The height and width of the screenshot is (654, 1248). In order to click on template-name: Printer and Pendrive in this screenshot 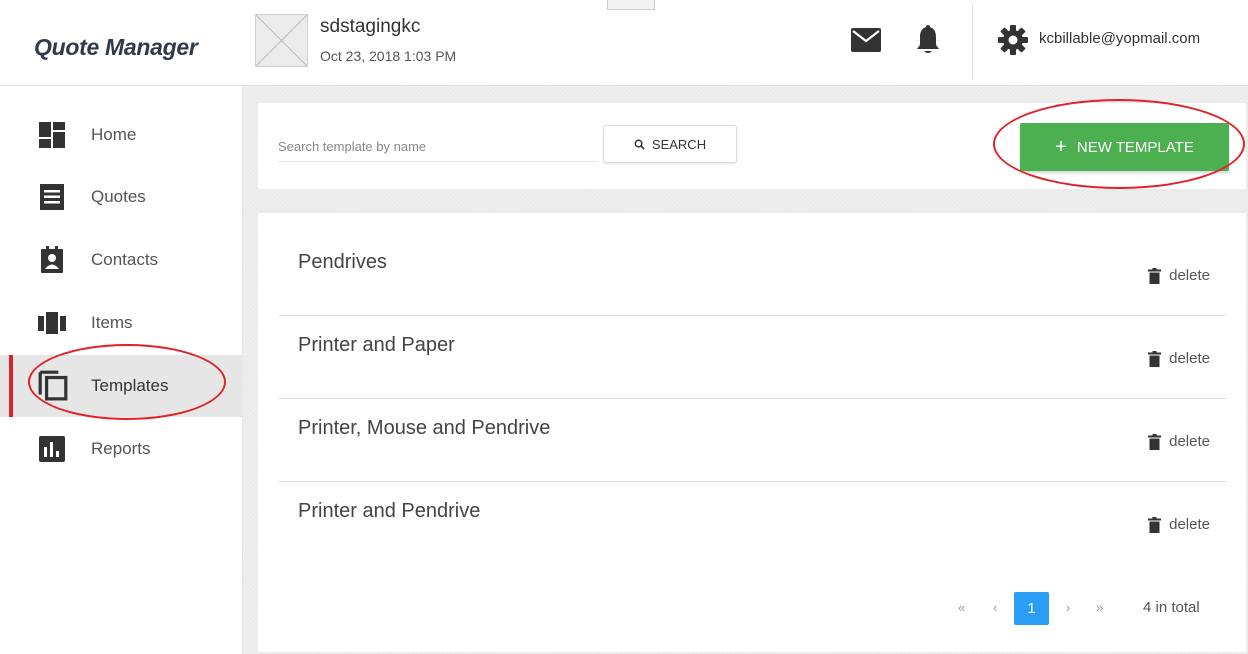, I will do `click(389, 511)`.